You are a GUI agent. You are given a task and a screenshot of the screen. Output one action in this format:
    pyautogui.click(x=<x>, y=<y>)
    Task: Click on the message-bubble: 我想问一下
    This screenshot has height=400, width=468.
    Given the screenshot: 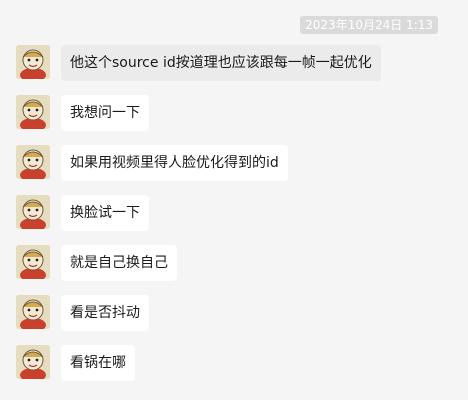 What is the action you would take?
    pyautogui.click(x=105, y=113)
    